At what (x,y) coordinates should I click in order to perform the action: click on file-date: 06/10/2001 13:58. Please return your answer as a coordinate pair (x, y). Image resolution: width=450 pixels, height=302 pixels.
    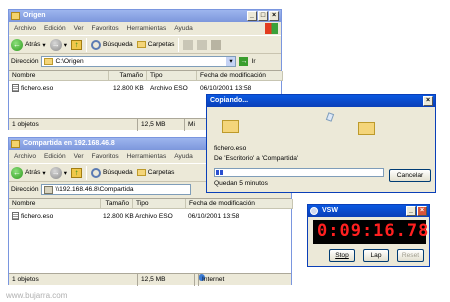
    Looking at the image, I should click on (226, 88).